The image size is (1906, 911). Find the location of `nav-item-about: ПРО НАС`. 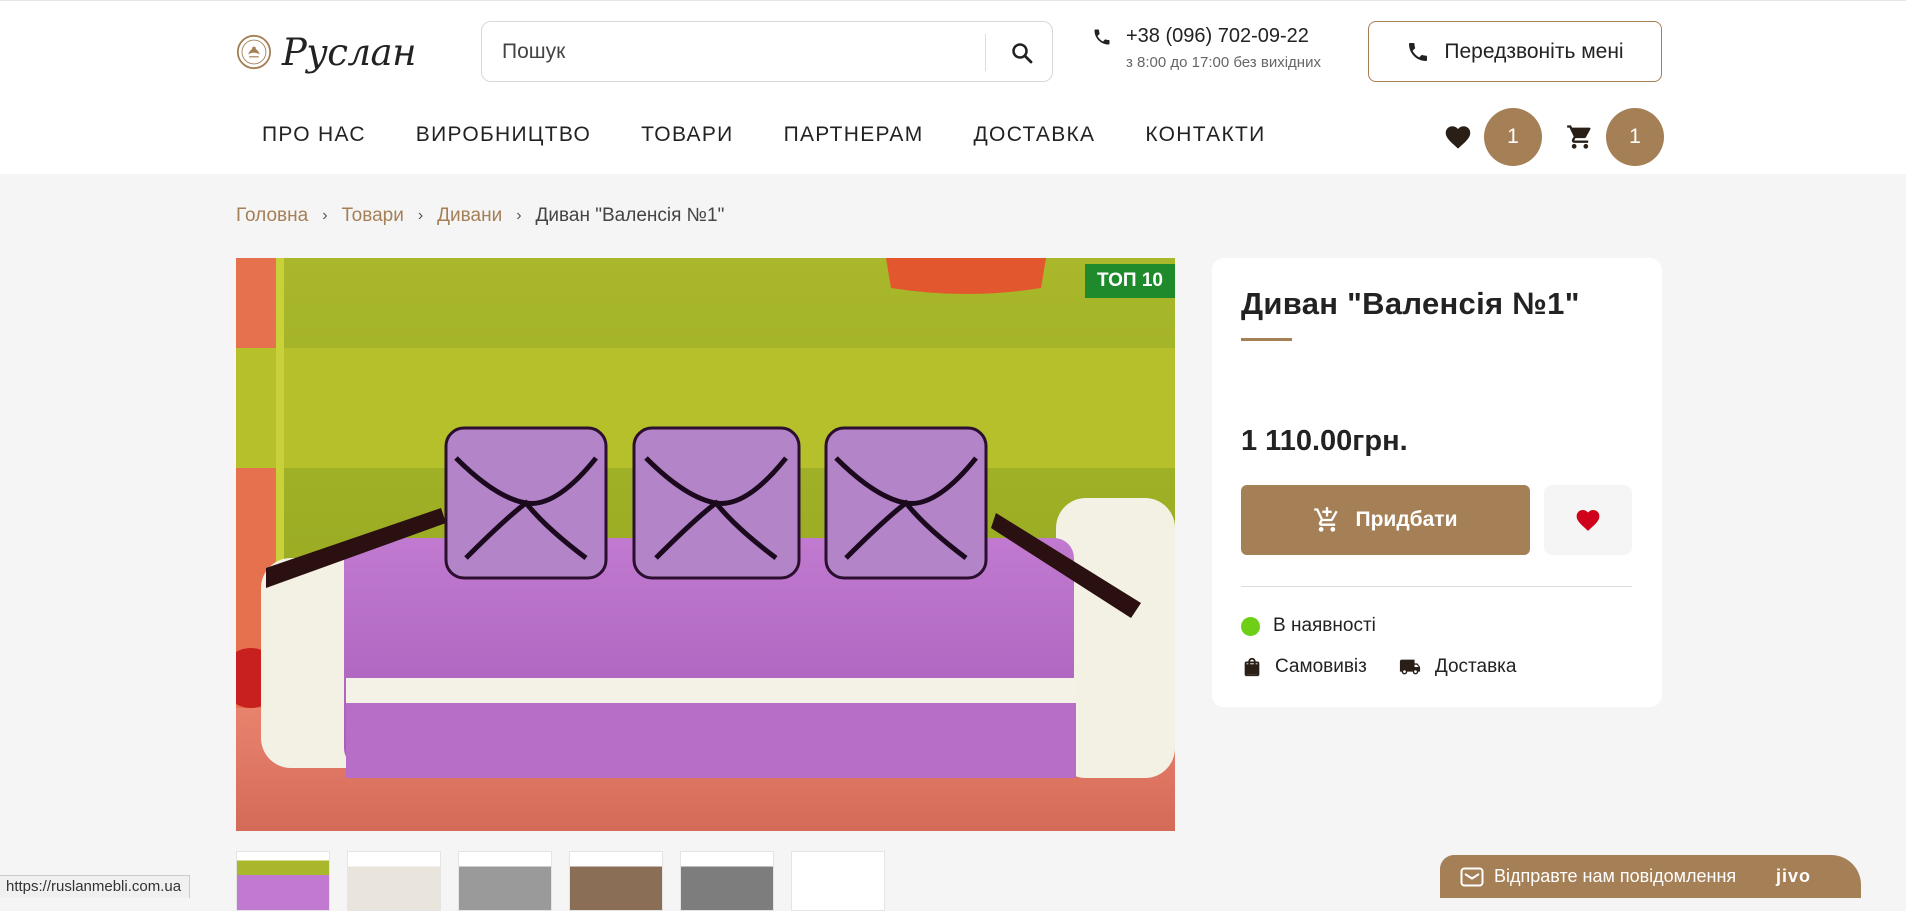

nav-item-about: ПРО НАС is located at coordinates (314, 135).